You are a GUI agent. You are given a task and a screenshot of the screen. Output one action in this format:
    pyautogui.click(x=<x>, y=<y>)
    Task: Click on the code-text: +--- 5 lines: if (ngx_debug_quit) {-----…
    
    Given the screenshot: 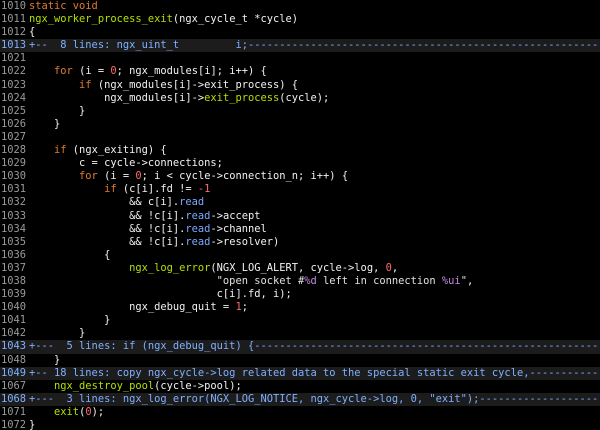 What is the action you would take?
    pyautogui.click(x=313, y=346)
    